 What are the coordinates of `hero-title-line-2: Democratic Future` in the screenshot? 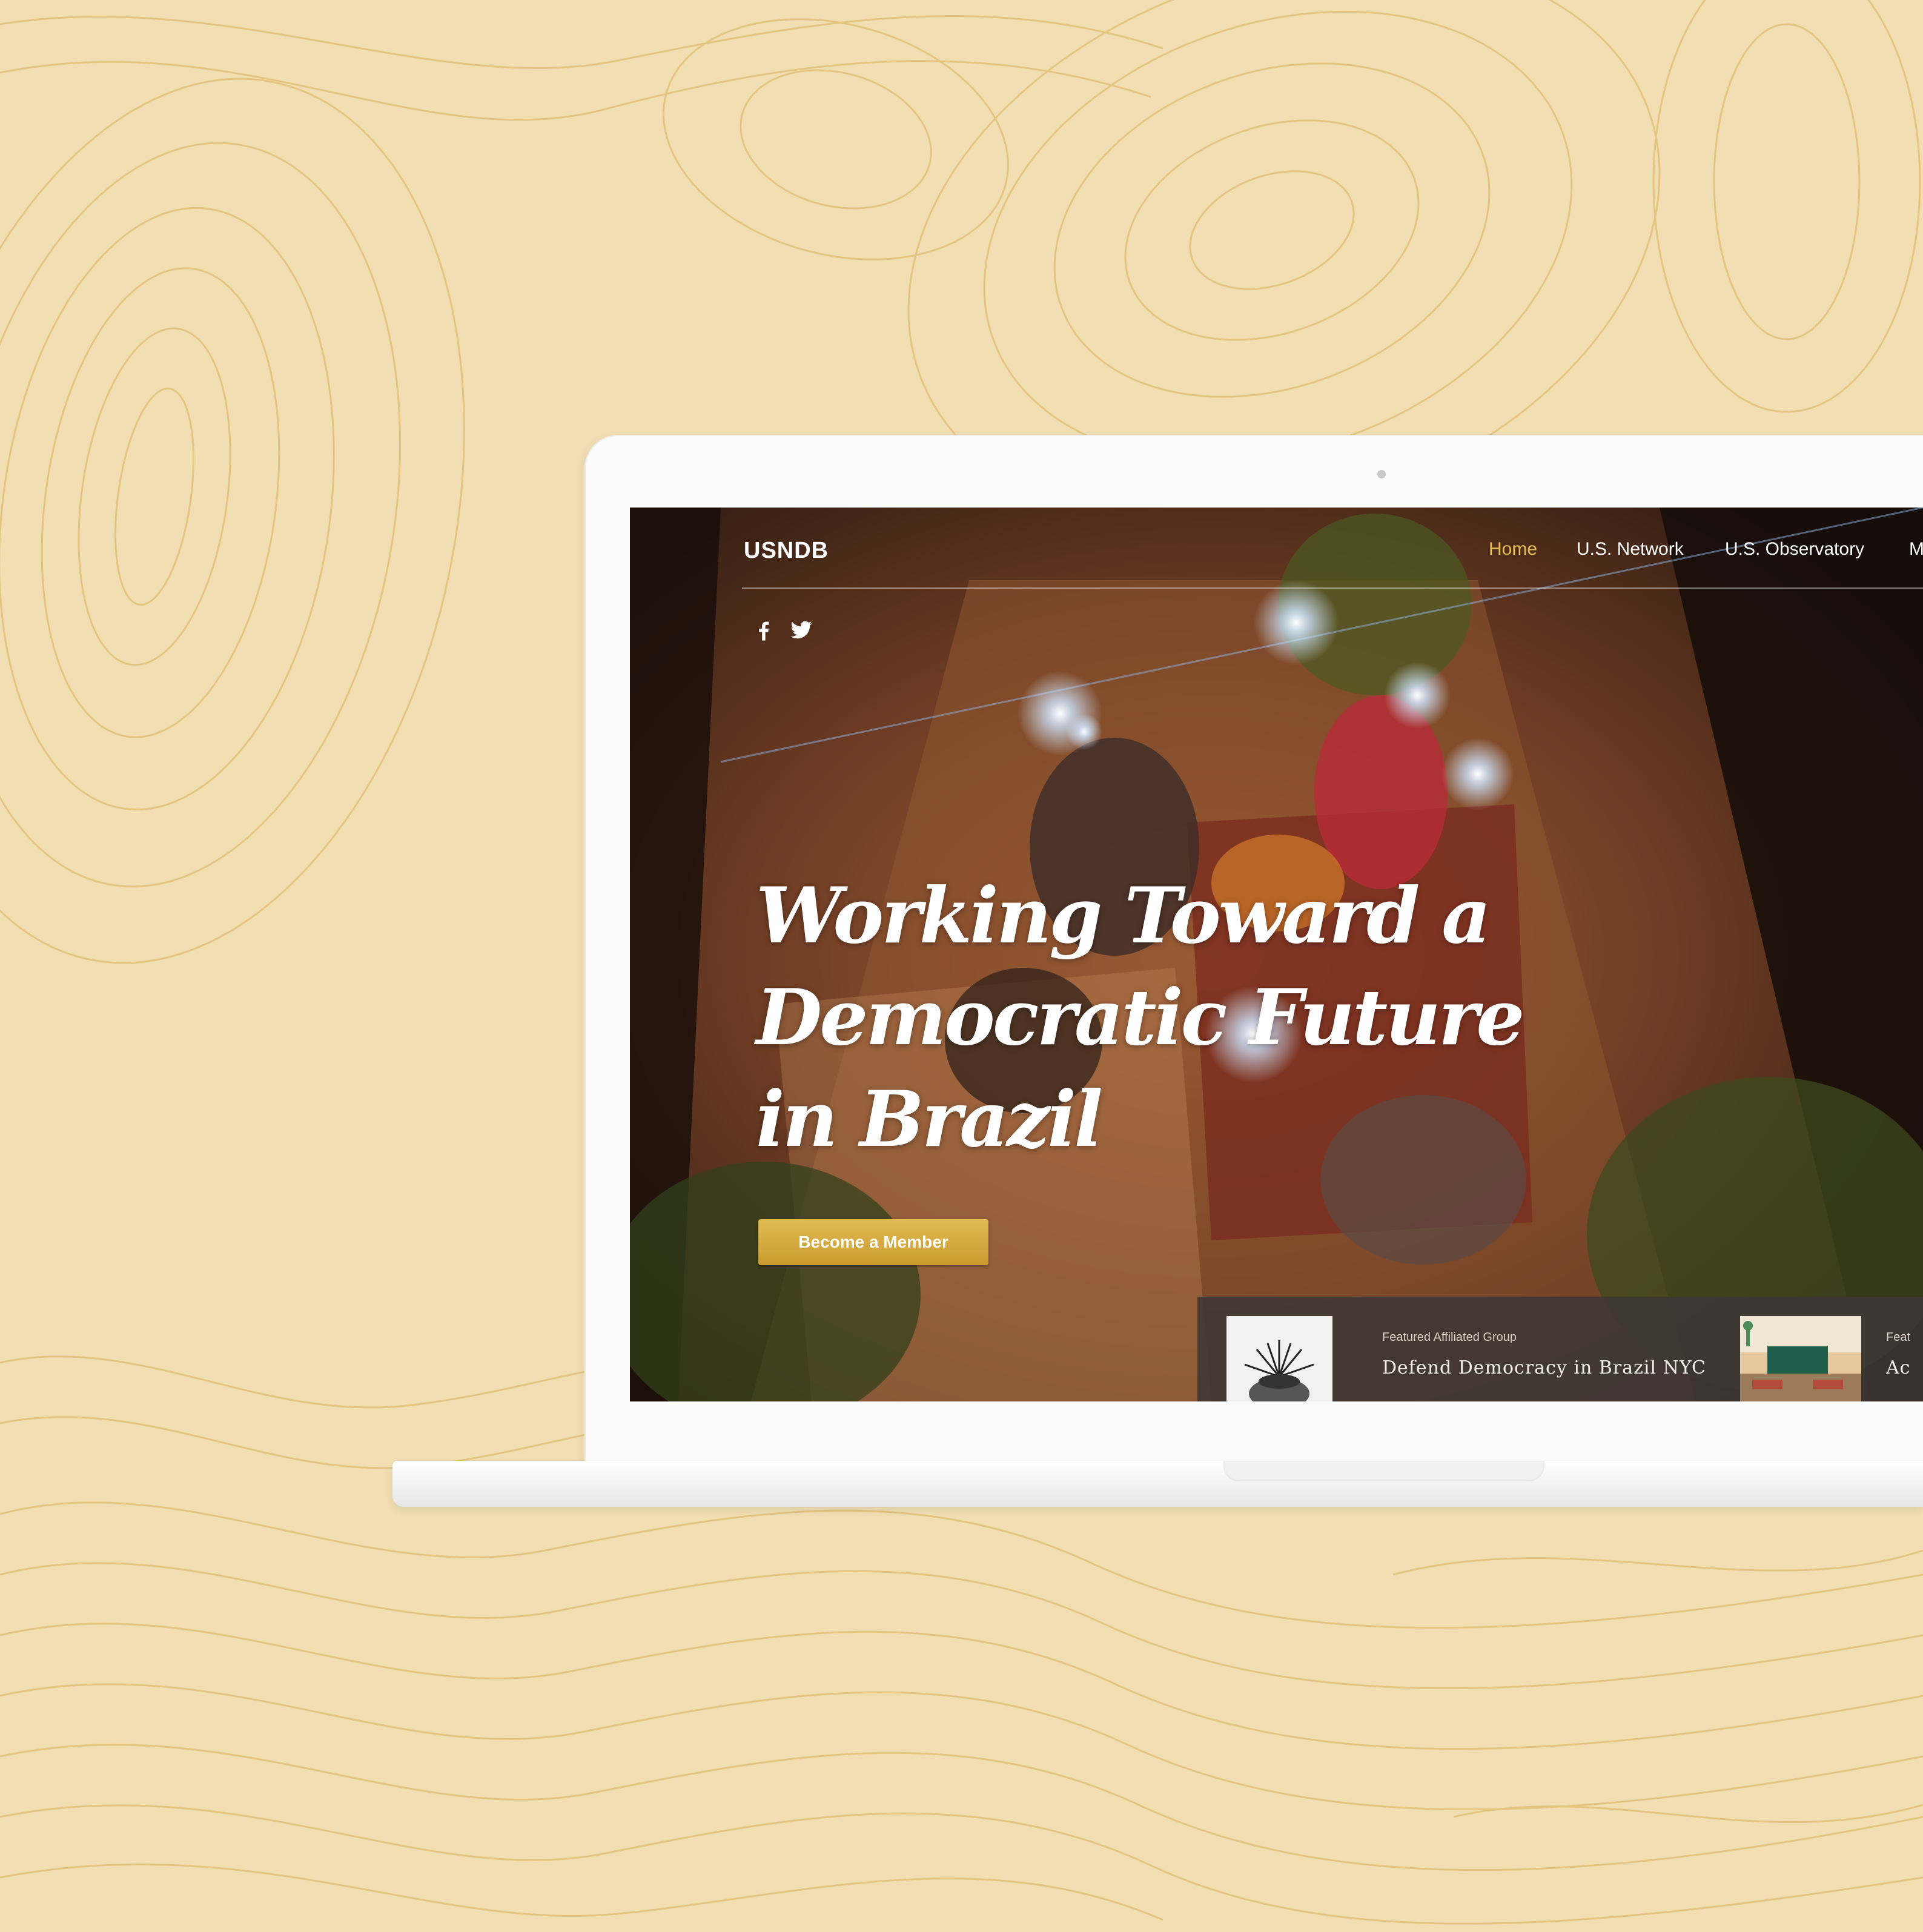 It's located at (1140, 1018).